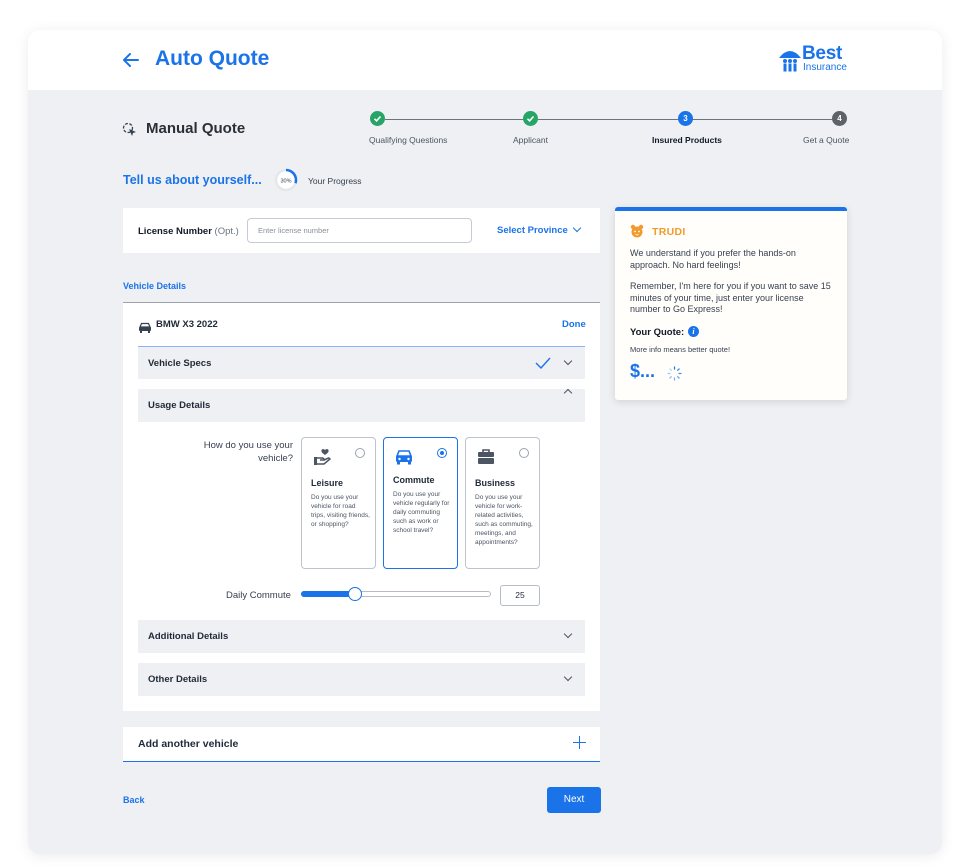 Image resolution: width=958 pixels, height=868 pixels. I want to click on option-title: Leisure, so click(327, 483).